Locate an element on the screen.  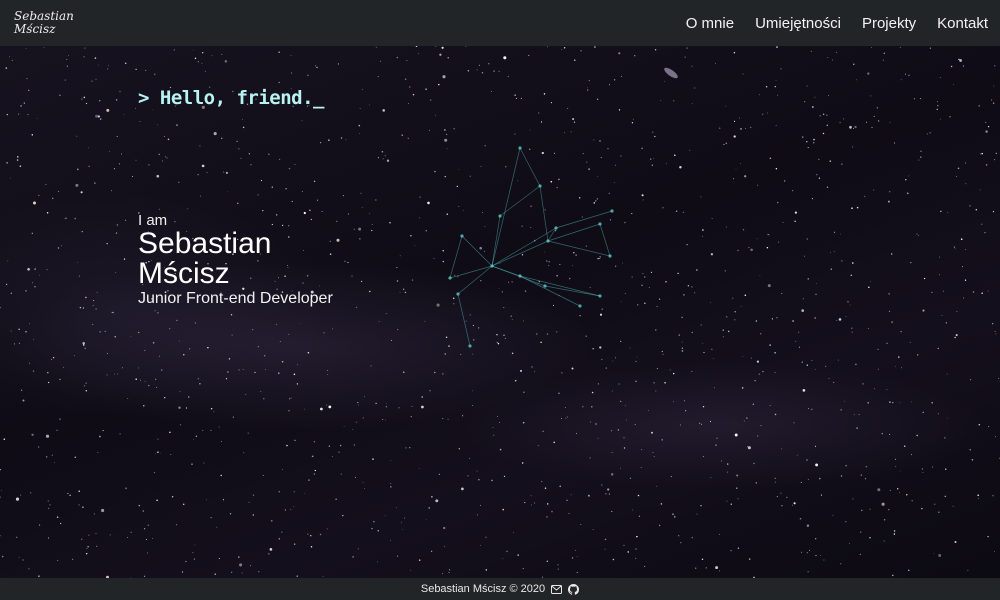
greeting-text: > Hello, friend._ is located at coordinates (231, 98).